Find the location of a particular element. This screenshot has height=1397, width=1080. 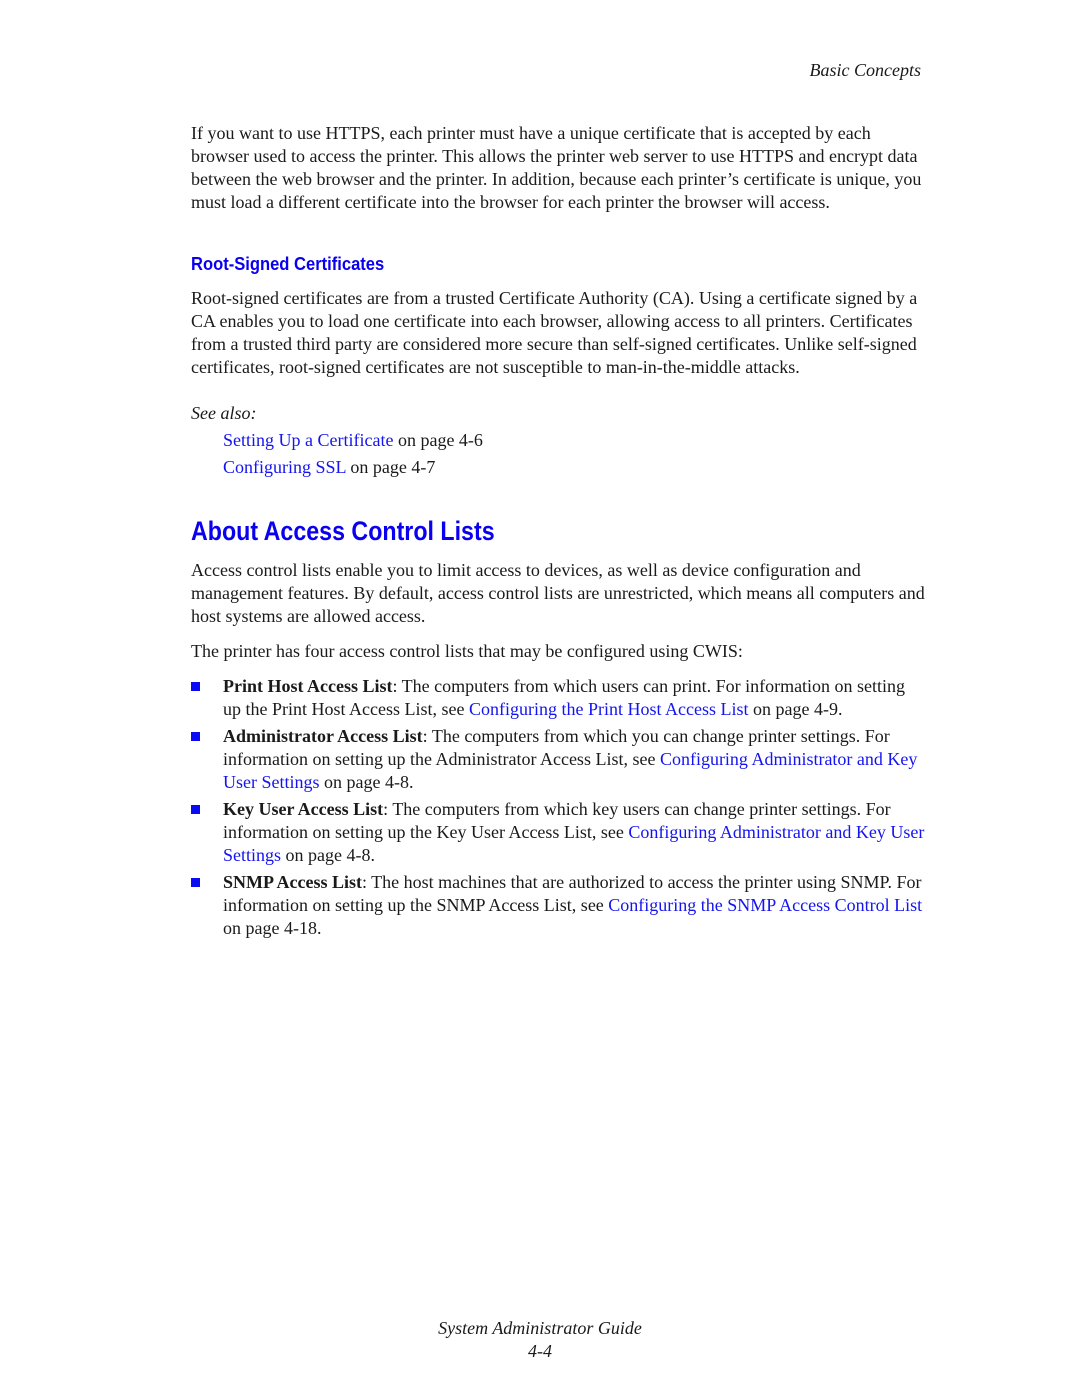

guide-title: System Administrator Guide is located at coordinates (540, 1328).